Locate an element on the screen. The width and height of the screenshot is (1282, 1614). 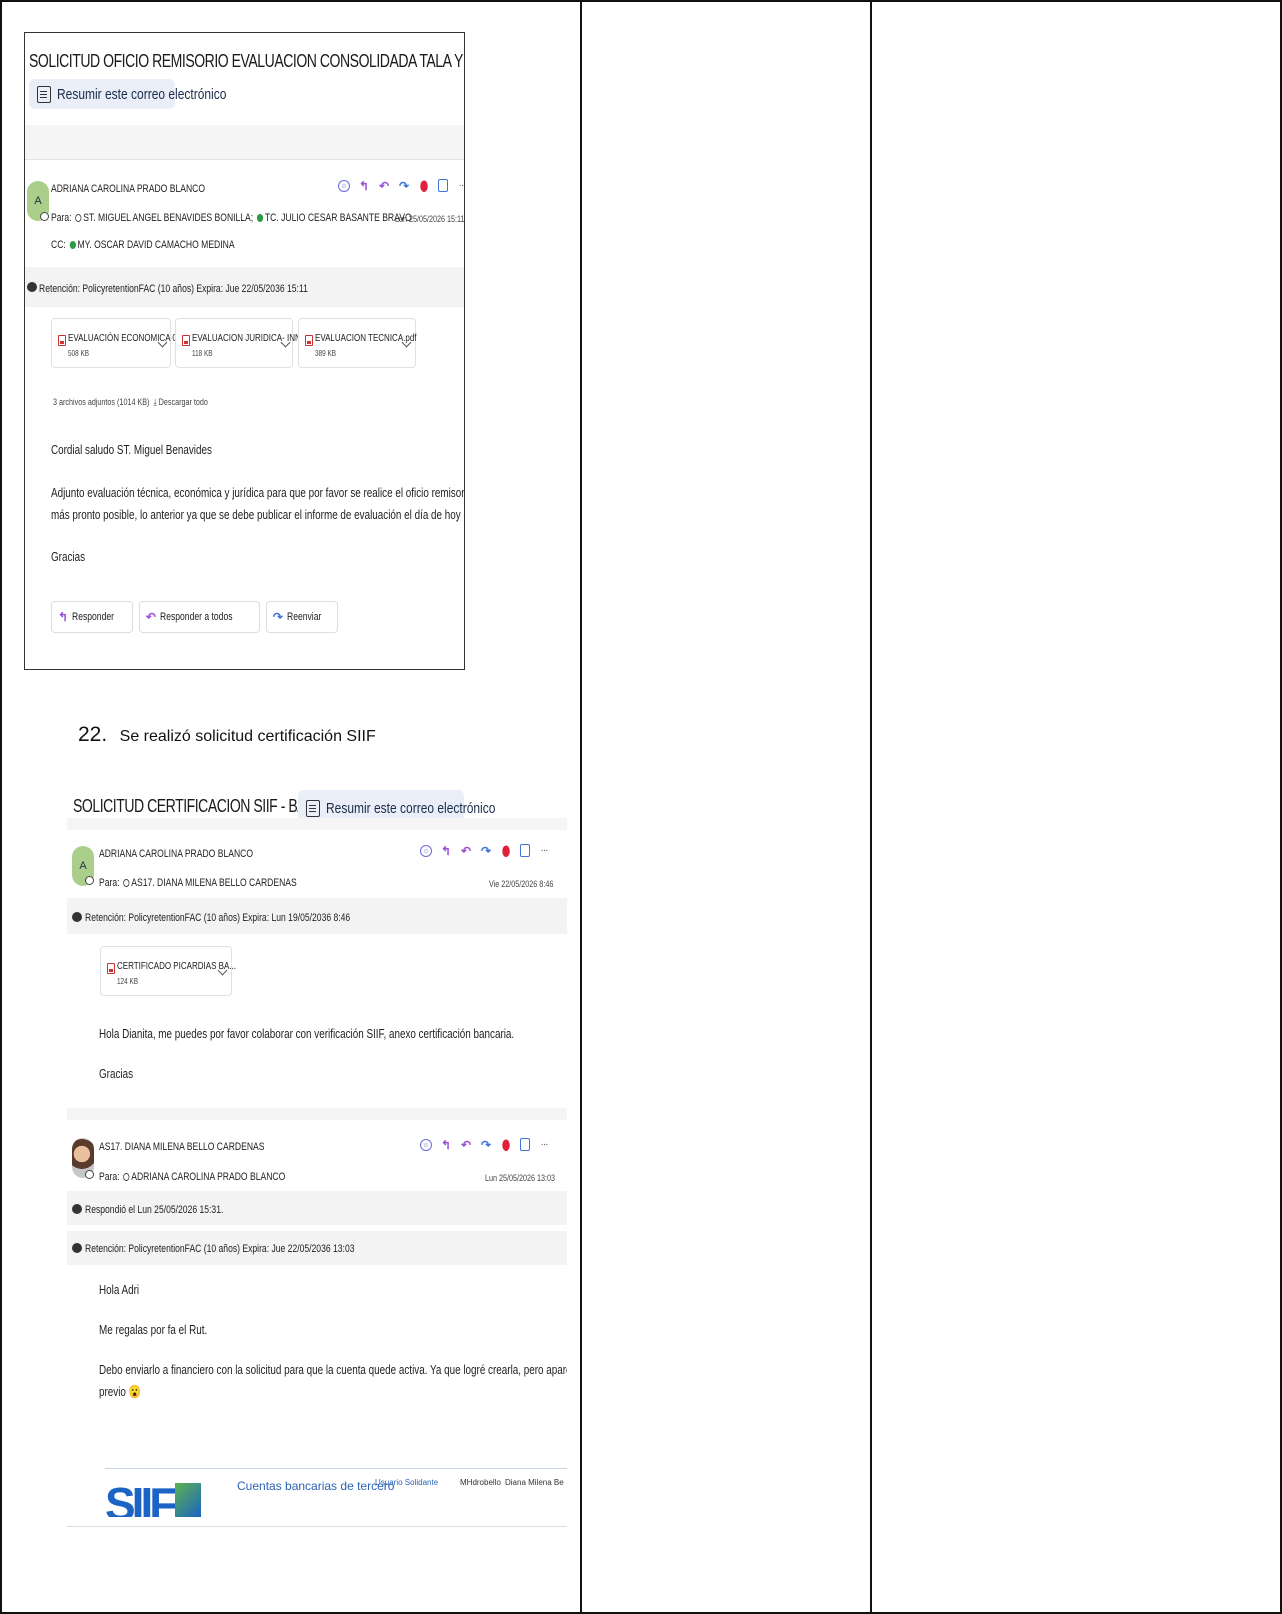
reply-buttons: ↰ Responder ↶ Responder a todos ↷ Reenviar is located at coordinates (194, 617).